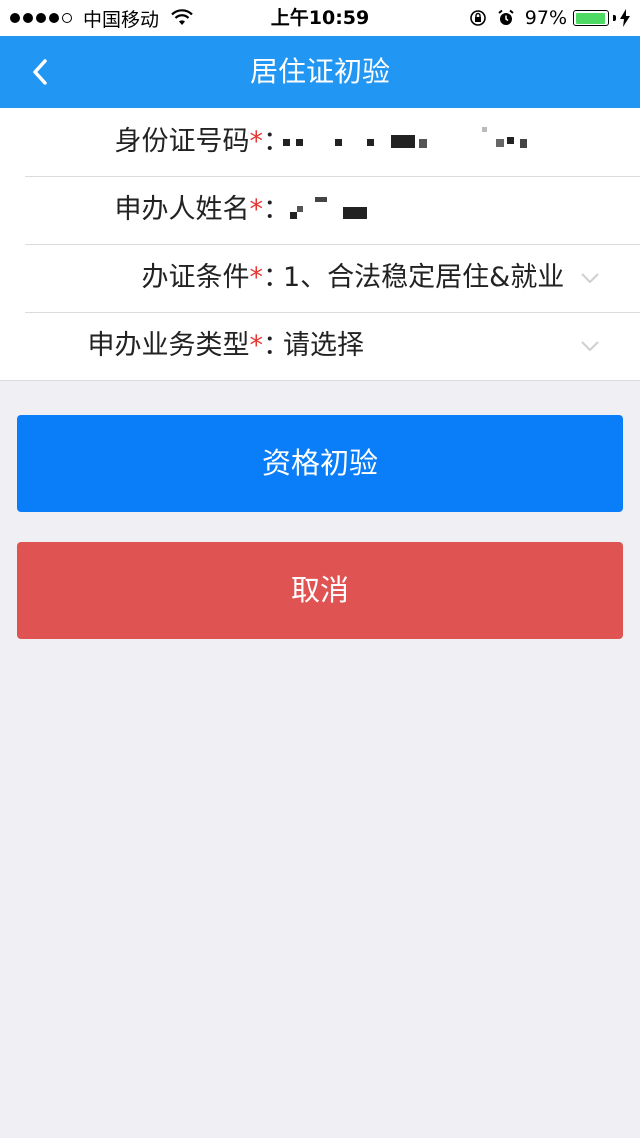 This screenshot has height=1138, width=640. I want to click on id-number-label: 身份证号码*：, so click(203, 142).